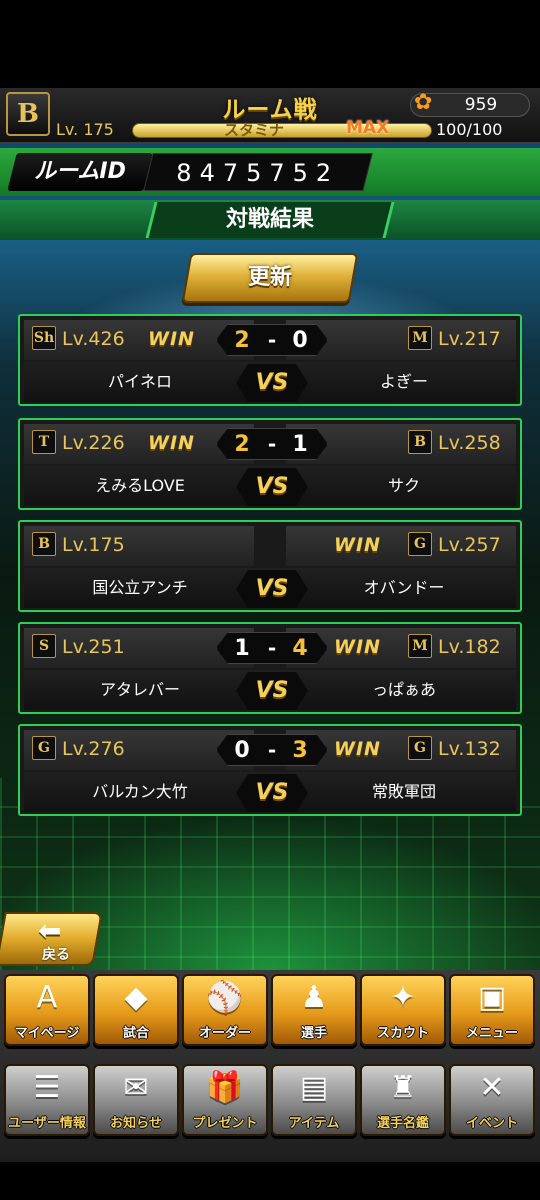  I want to click on score-left: 1, so click(242, 648).